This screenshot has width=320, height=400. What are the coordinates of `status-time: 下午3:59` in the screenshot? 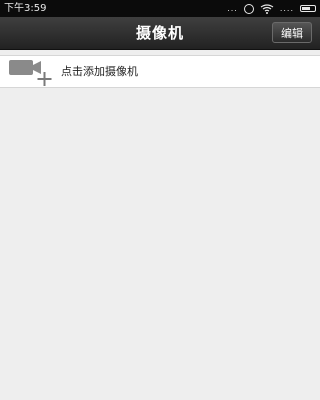 It's located at (25, 8).